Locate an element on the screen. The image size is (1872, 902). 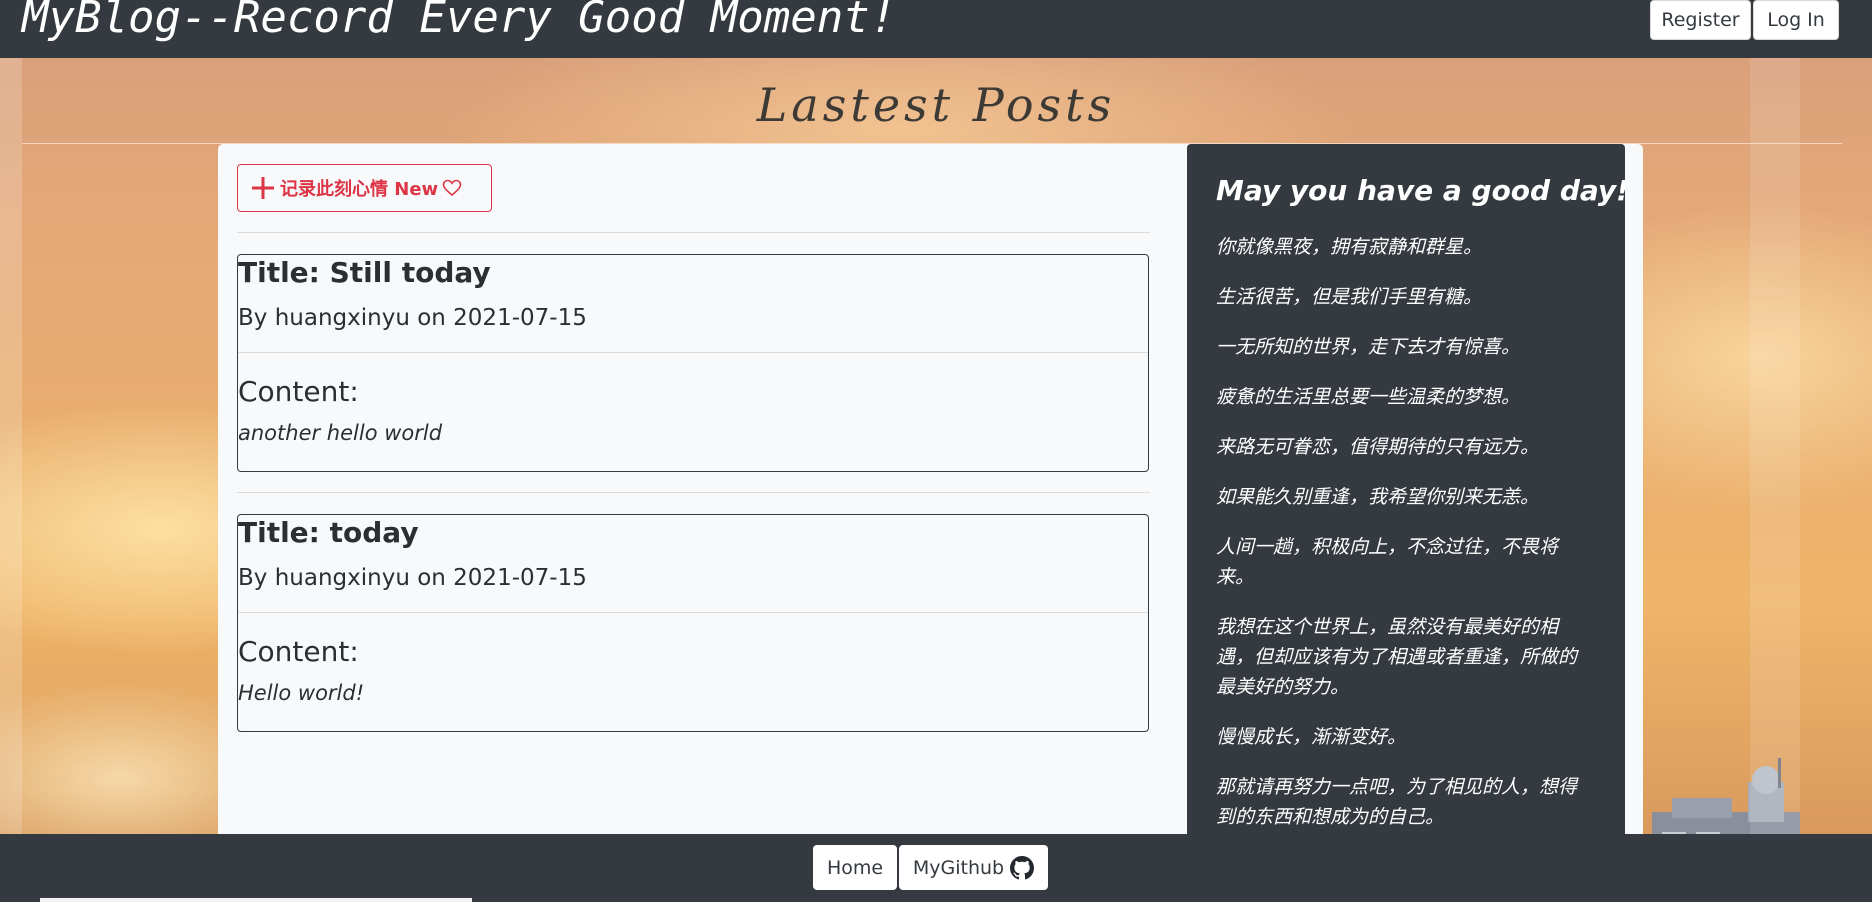
new-post-label: 记录此刻心情 New is located at coordinates (359, 189).